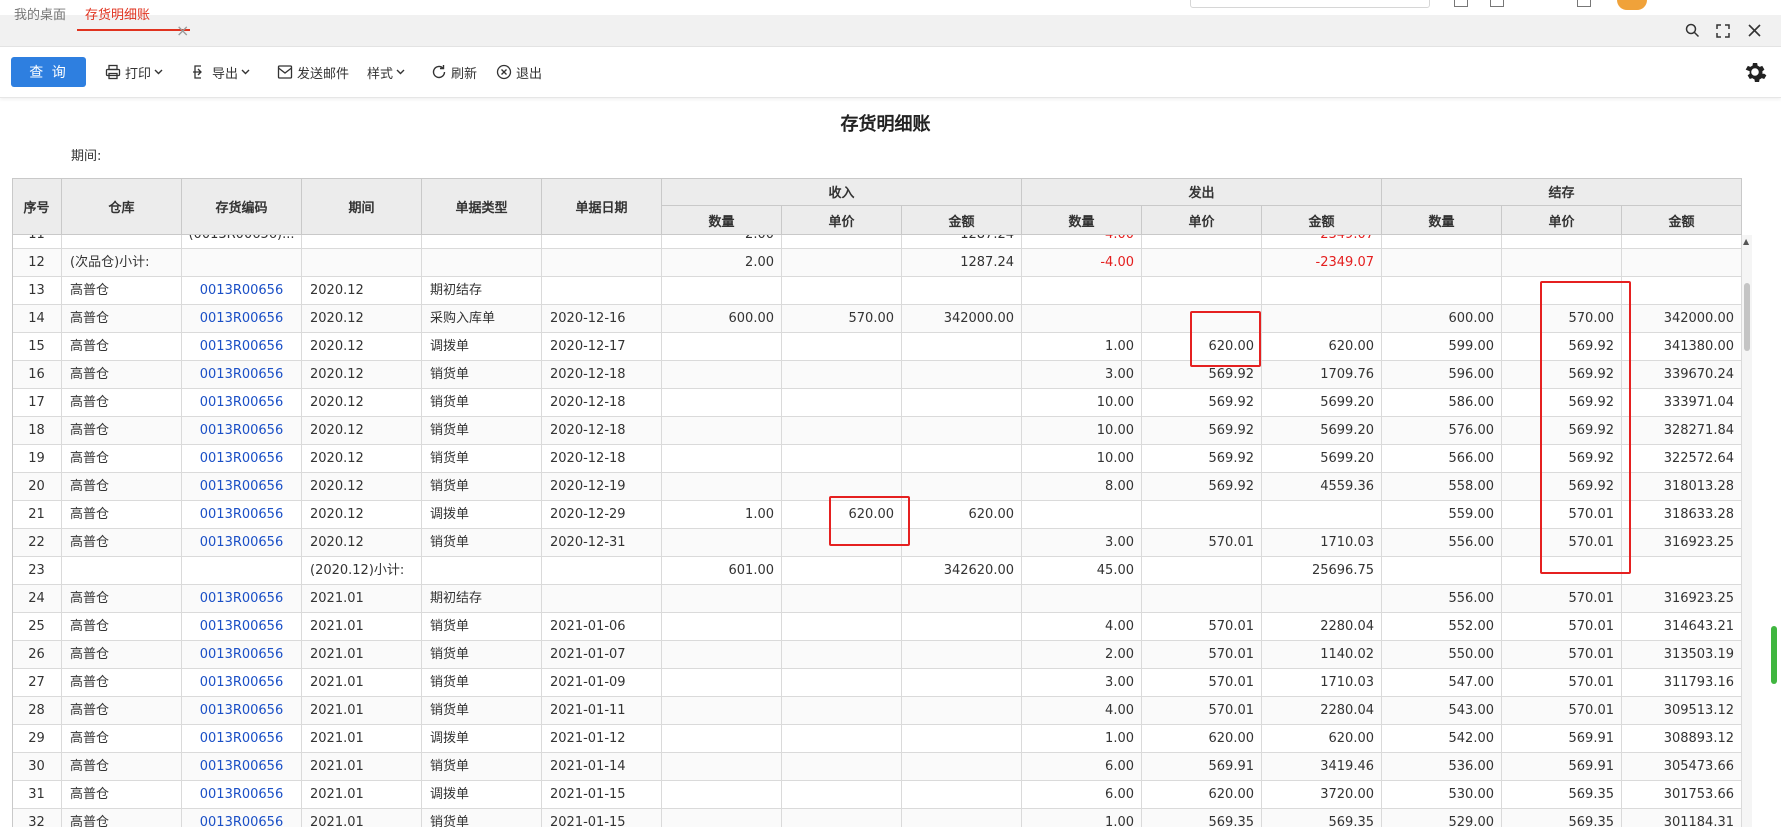 The width and height of the screenshot is (1781, 827). What do you see at coordinates (1442, 220) in the screenshot?
I see `header-bal-qty: 数量` at bounding box center [1442, 220].